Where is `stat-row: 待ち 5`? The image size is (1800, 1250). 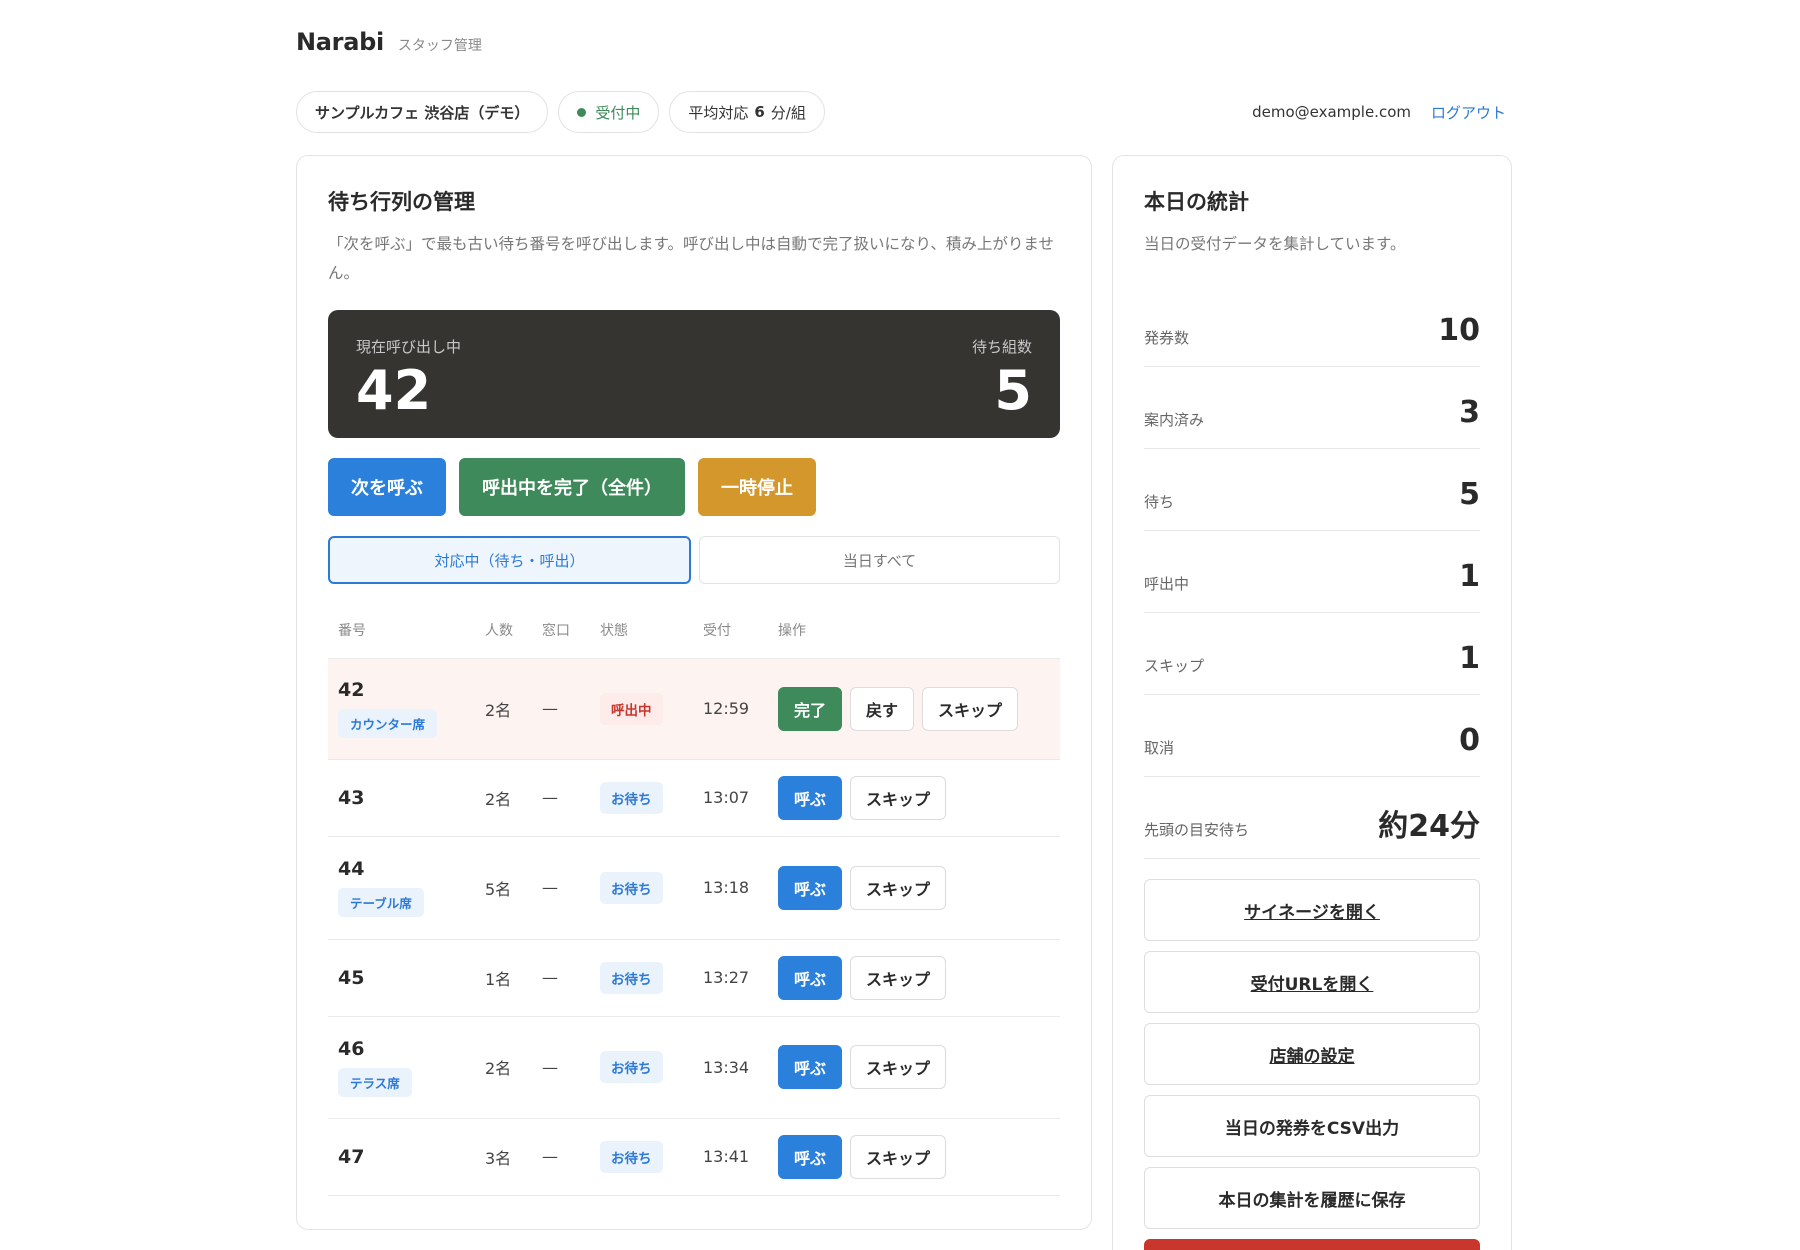 stat-row: 待ち 5 is located at coordinates (1312, 490).